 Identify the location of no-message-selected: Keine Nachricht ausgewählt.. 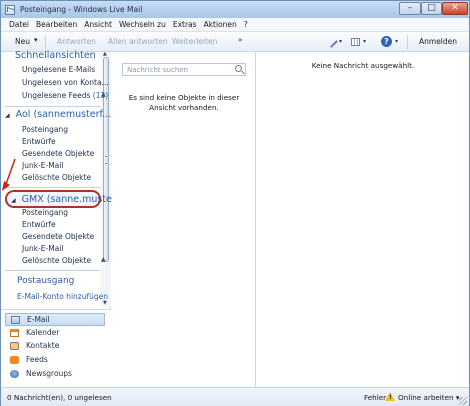
(363, 65).